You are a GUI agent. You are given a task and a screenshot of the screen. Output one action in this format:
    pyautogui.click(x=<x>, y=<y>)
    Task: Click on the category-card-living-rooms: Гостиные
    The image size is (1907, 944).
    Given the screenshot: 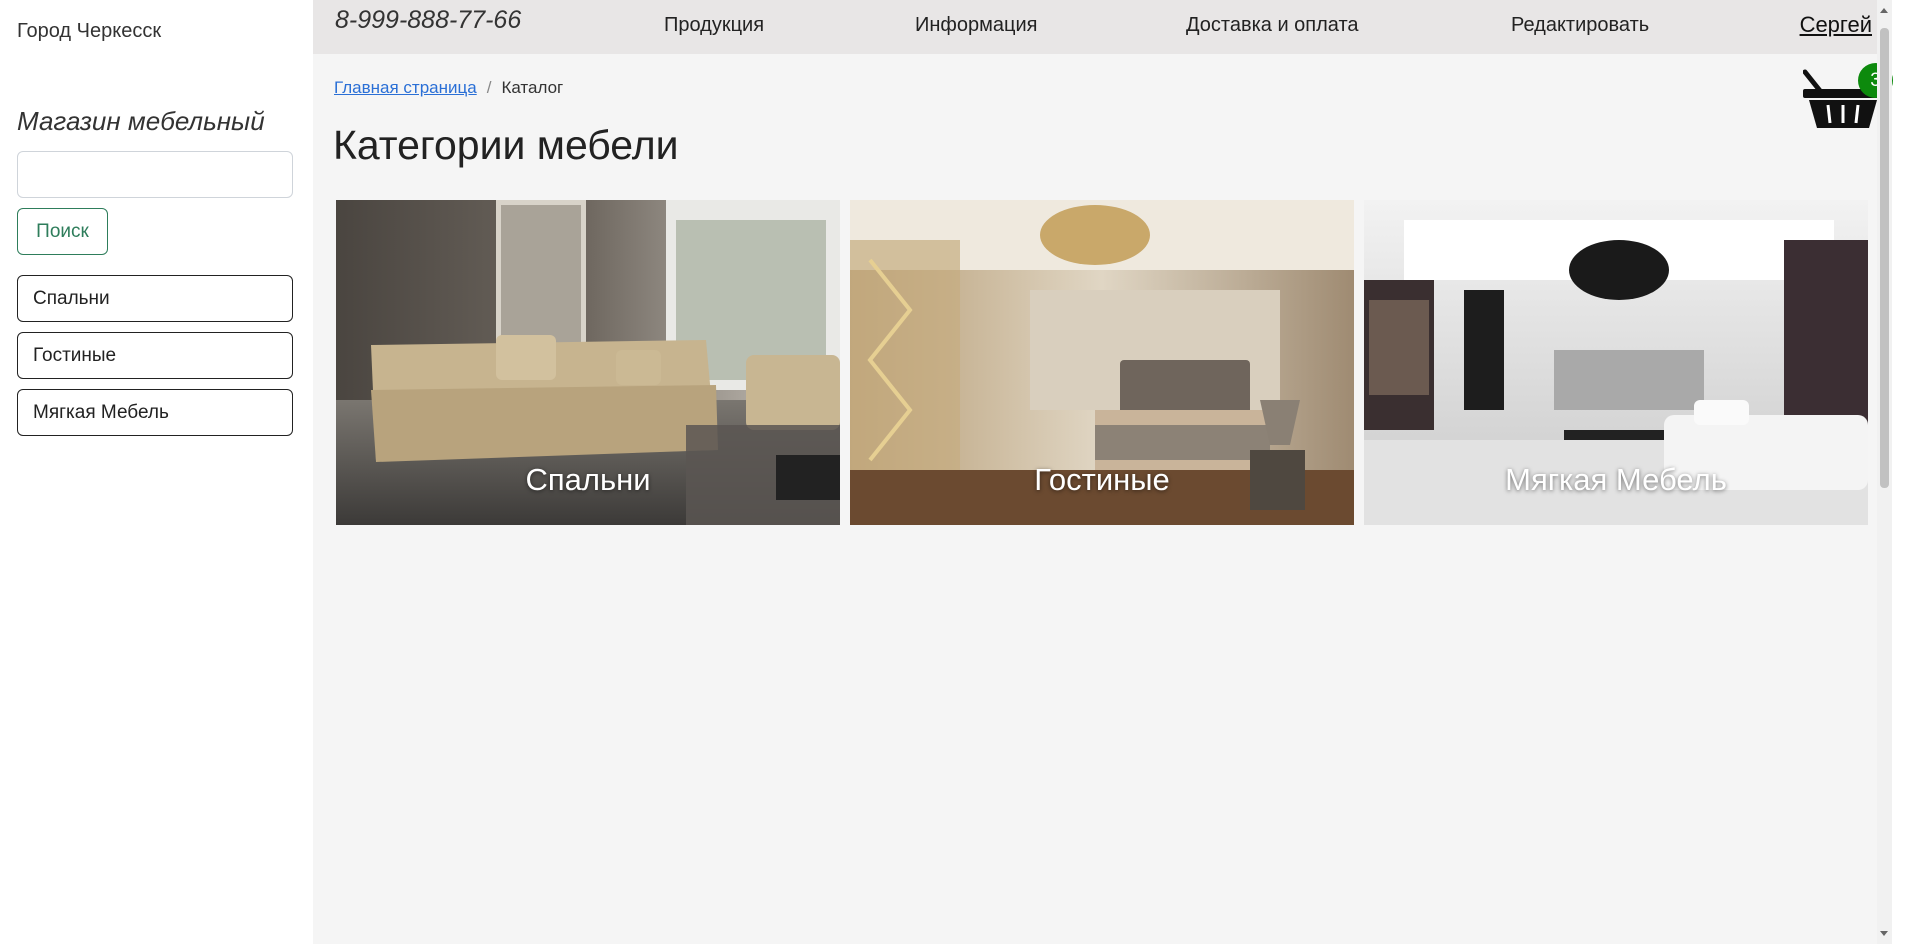 What is the action you would take?
    pyautogui.click(x=1102, y=362)
    